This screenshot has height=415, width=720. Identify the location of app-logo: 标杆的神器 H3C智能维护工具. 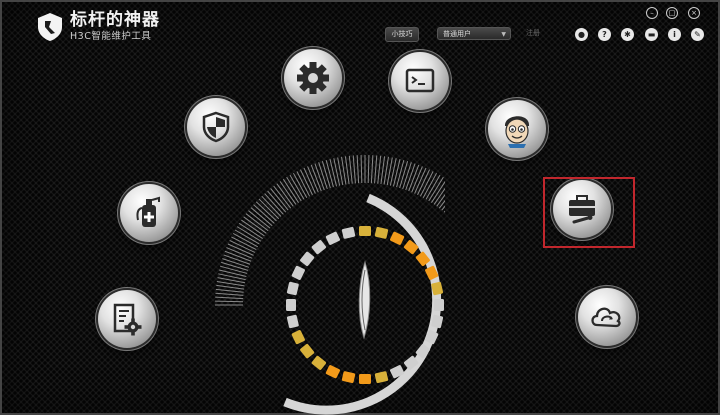
(98, 27).